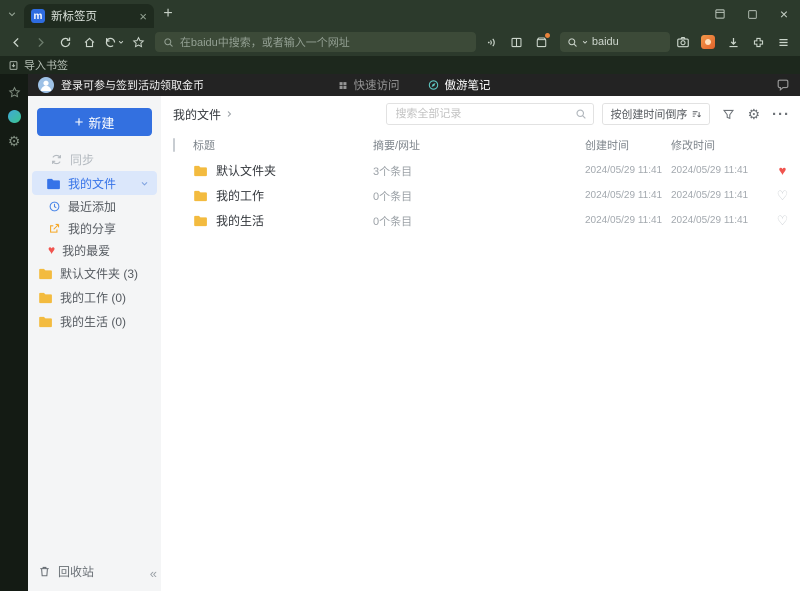  Describe the element at coordinates (153, 573) in the screenshot. I see `collapse-sidebar-button: «` at that location.